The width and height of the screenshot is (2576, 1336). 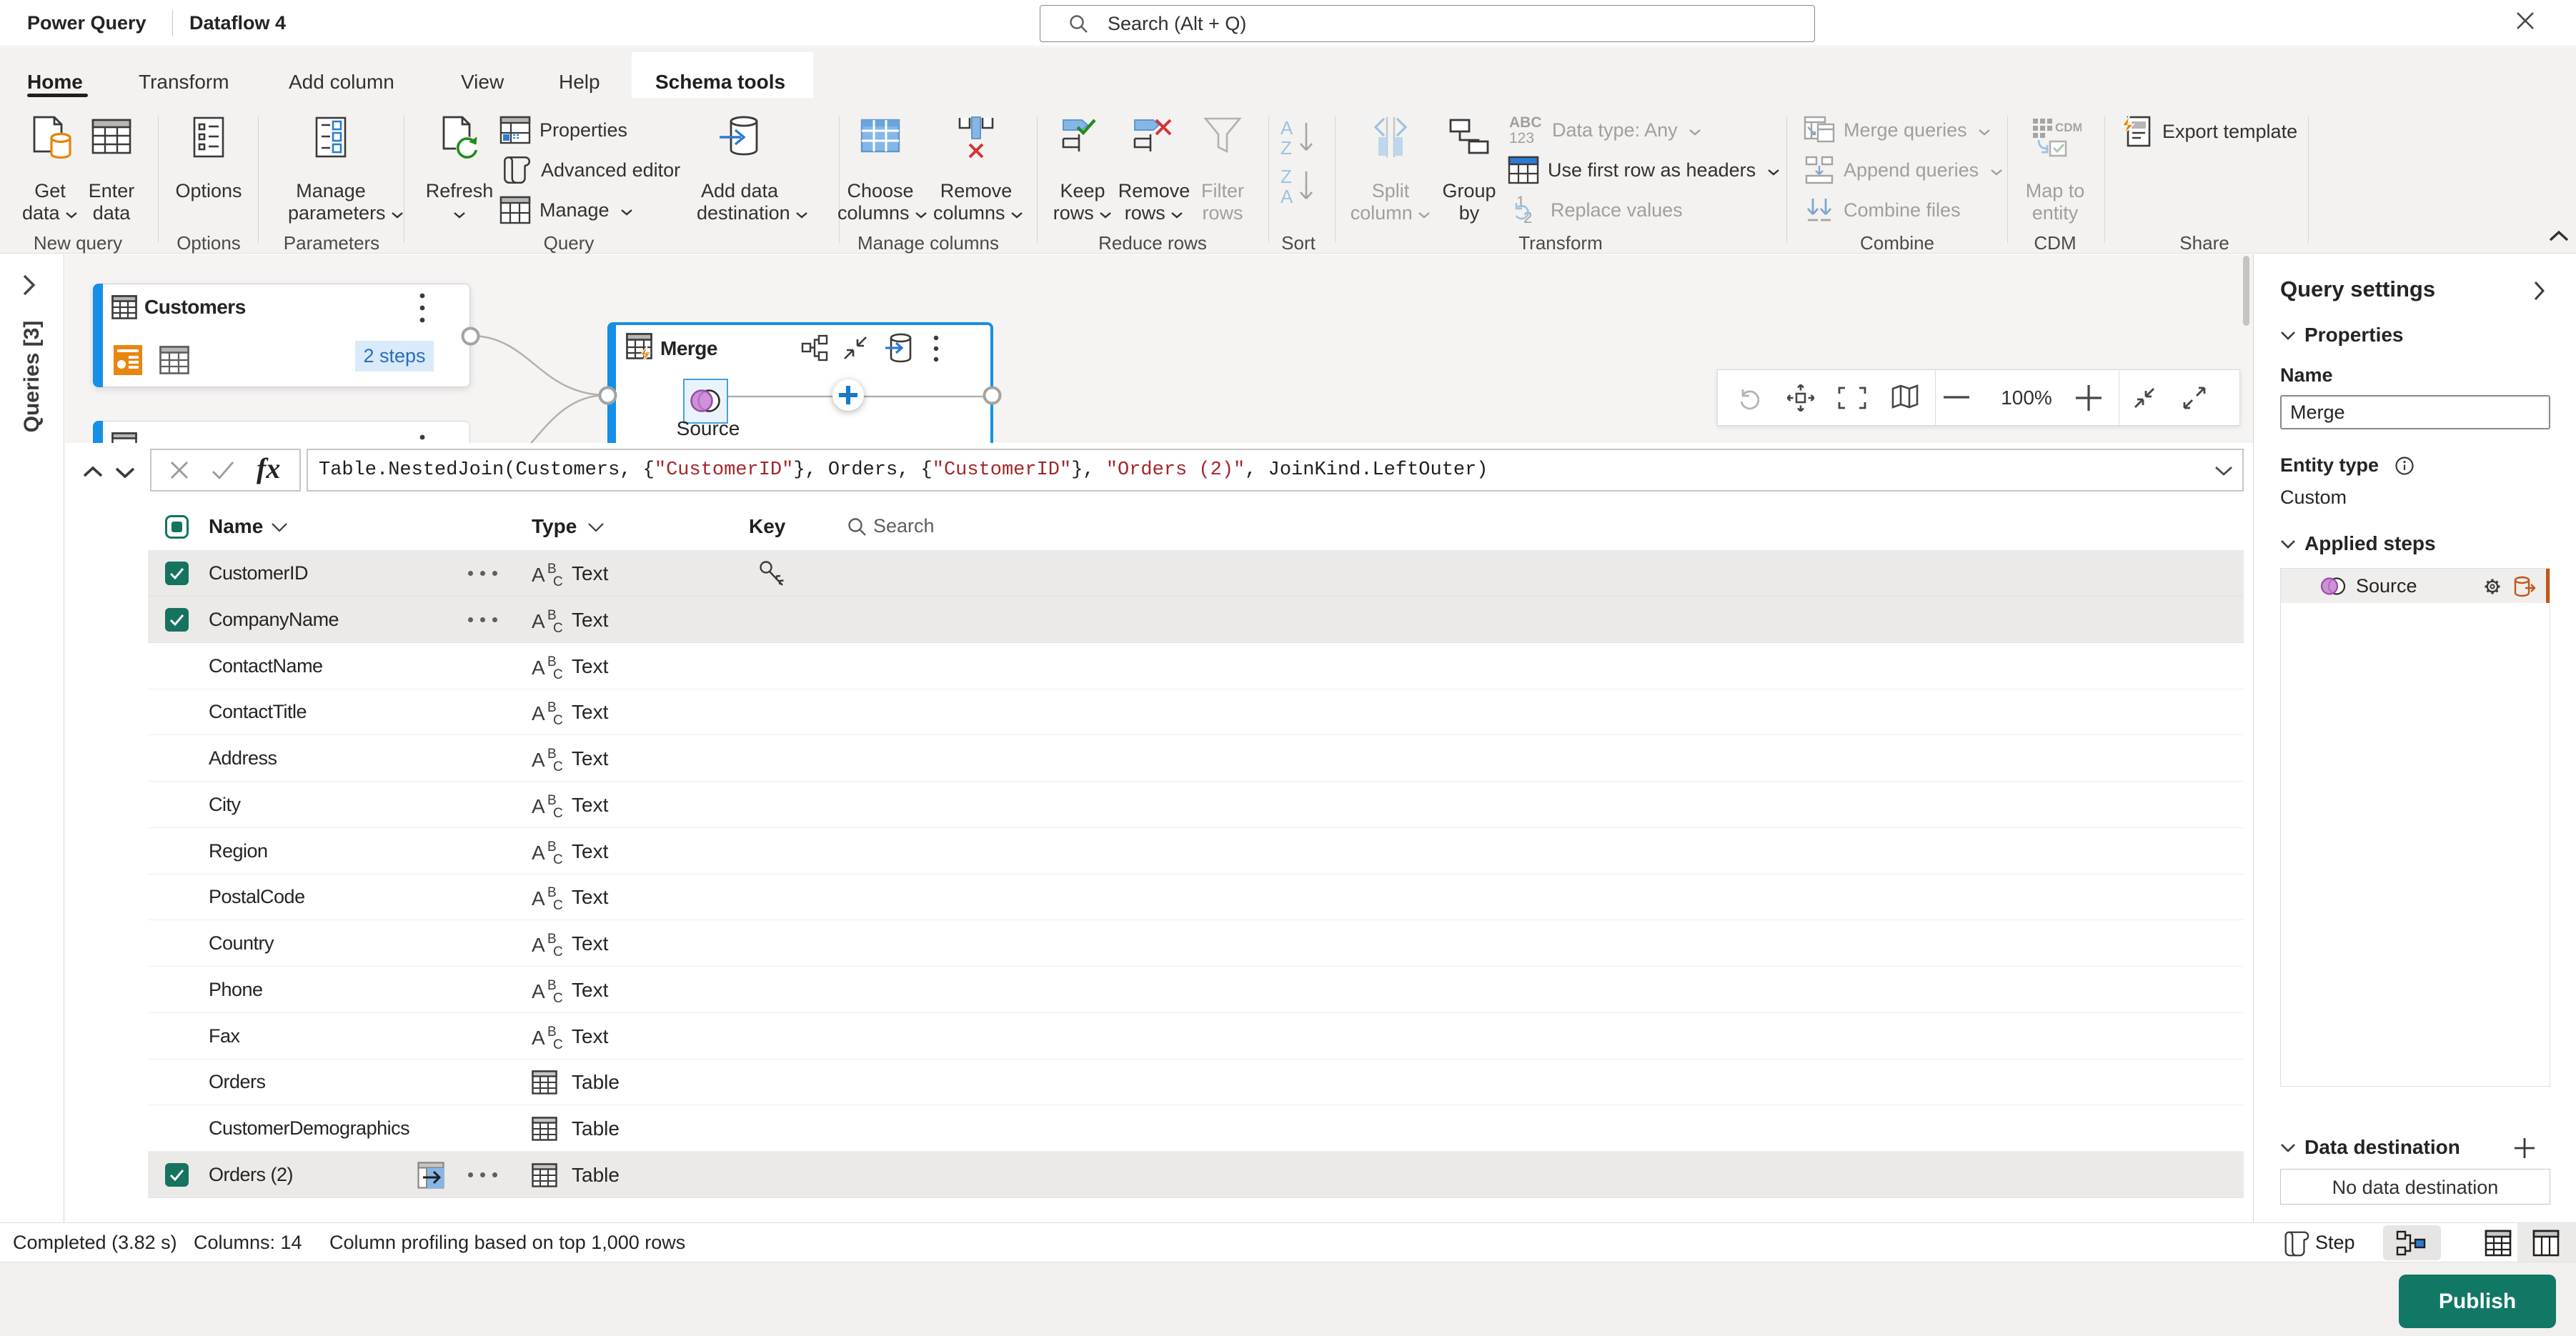 What do you see at coordinates (1525, 123) in the screenshot?
I see `svg-text: ABC` at bounding box center [1525, 123].